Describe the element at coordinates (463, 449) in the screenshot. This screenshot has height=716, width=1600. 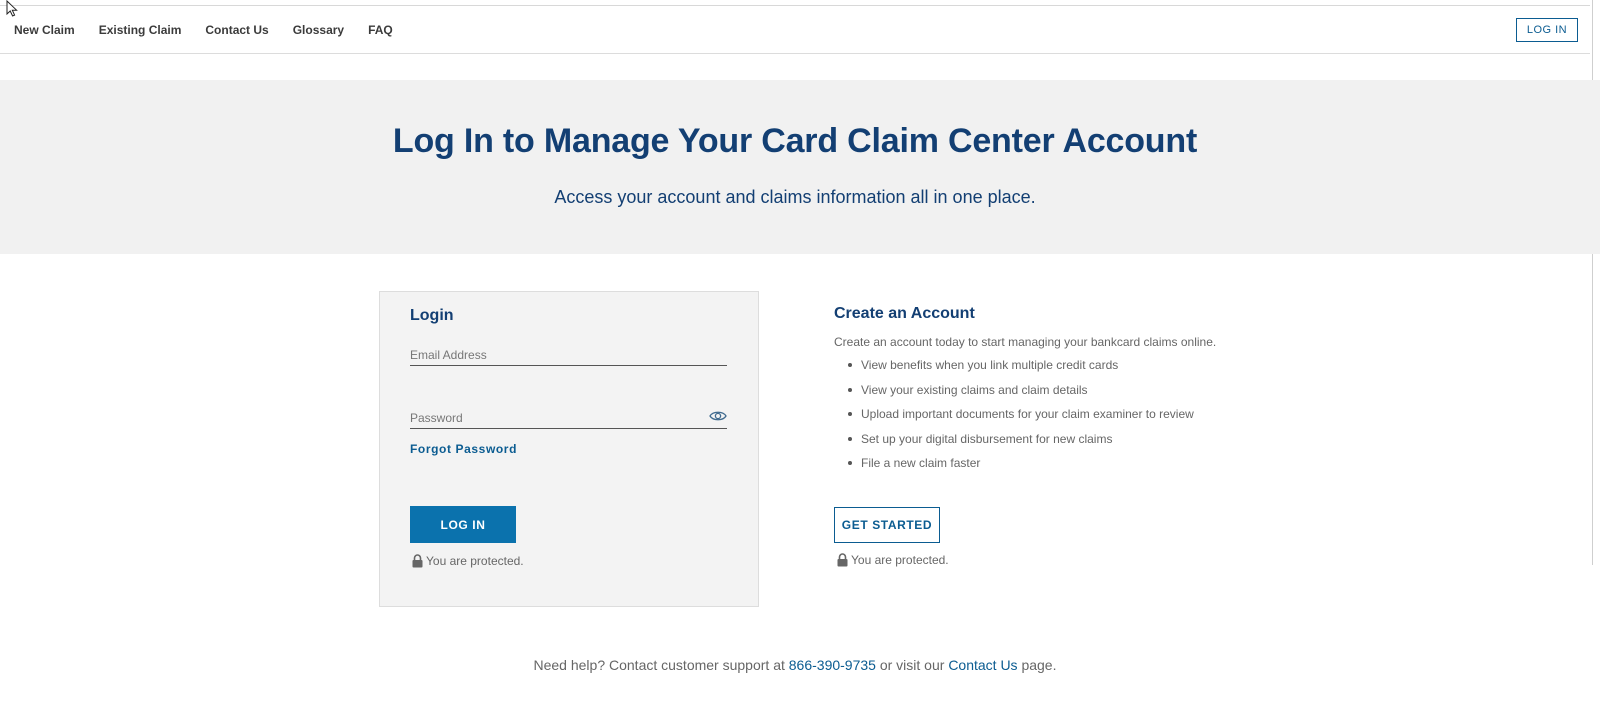
I see `forgot-password-link: Forgot Password` at that location.